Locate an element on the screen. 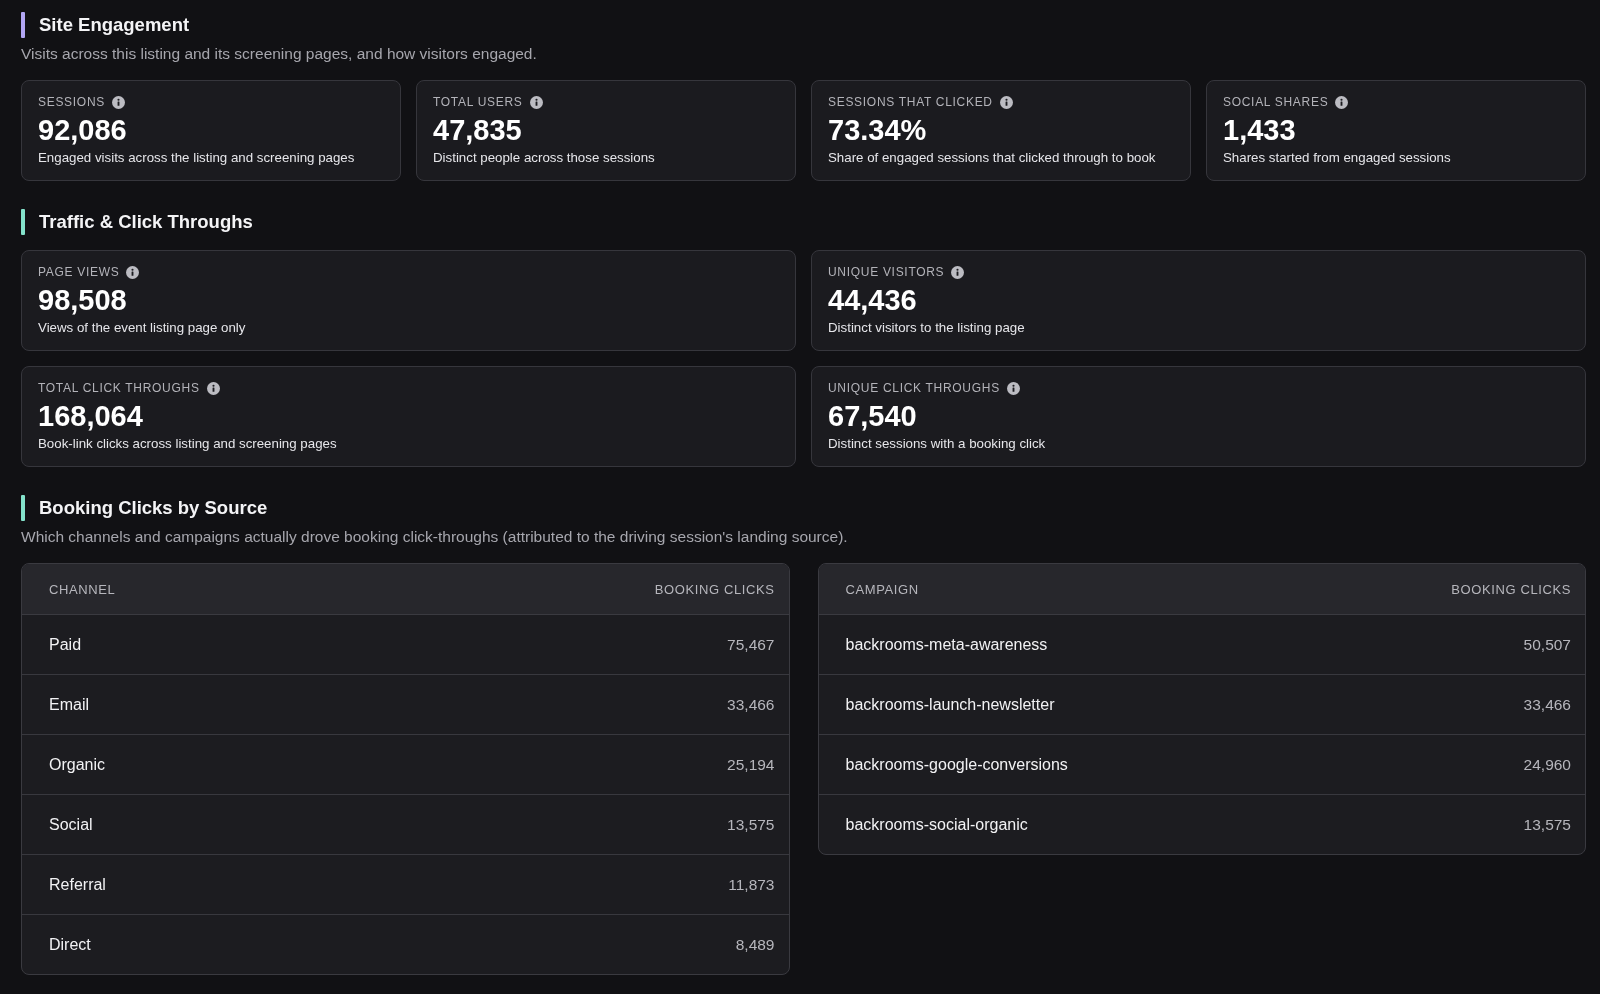 The height and width of the screenshot is (994, 1600). stat-label: SESSIONS is located at coordinates (71, 102).